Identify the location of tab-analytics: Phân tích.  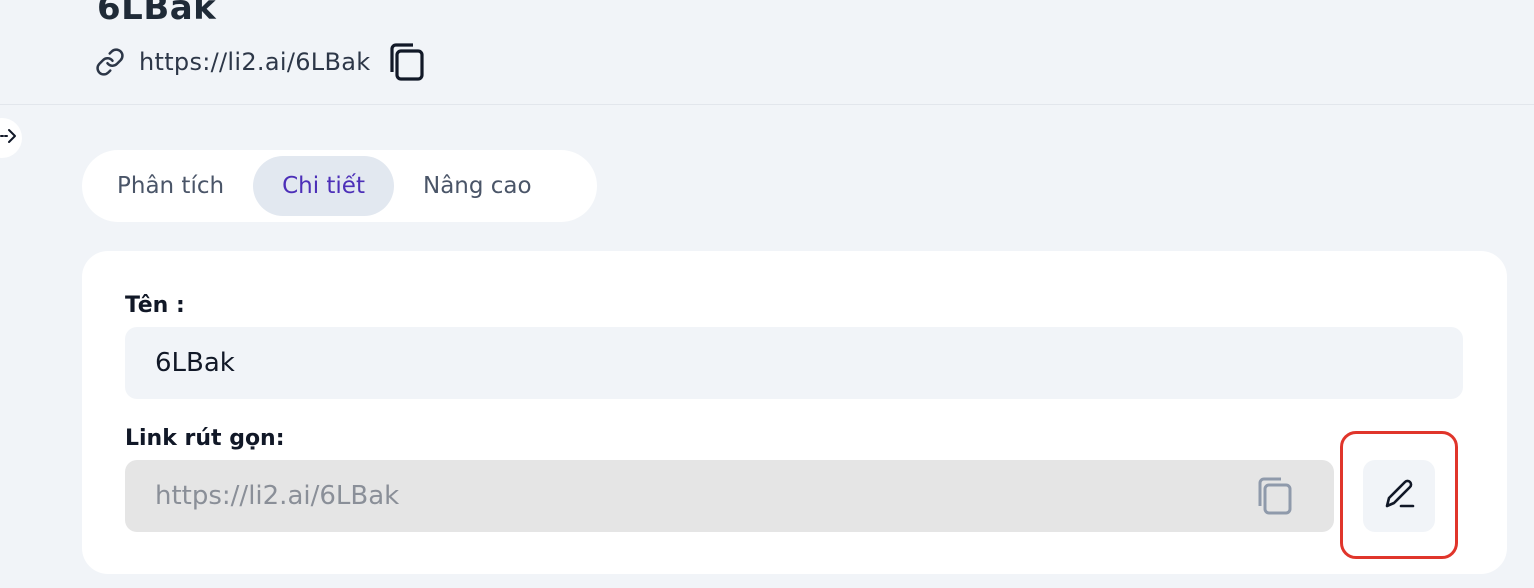
(170, 186).